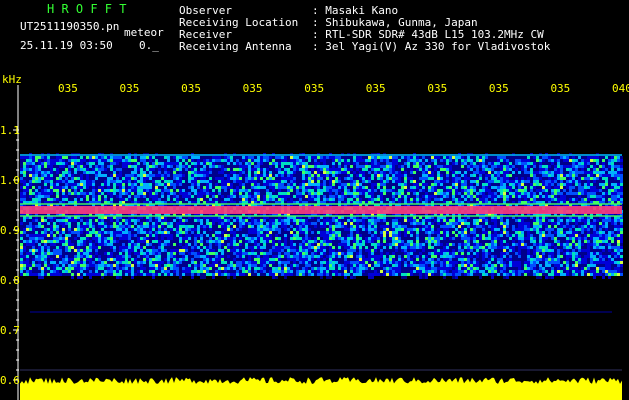 The image size is (629, 400). Describe the element at coordinates (144, 32) in the screenshot. I see `overlay-word: meteor` at that location.